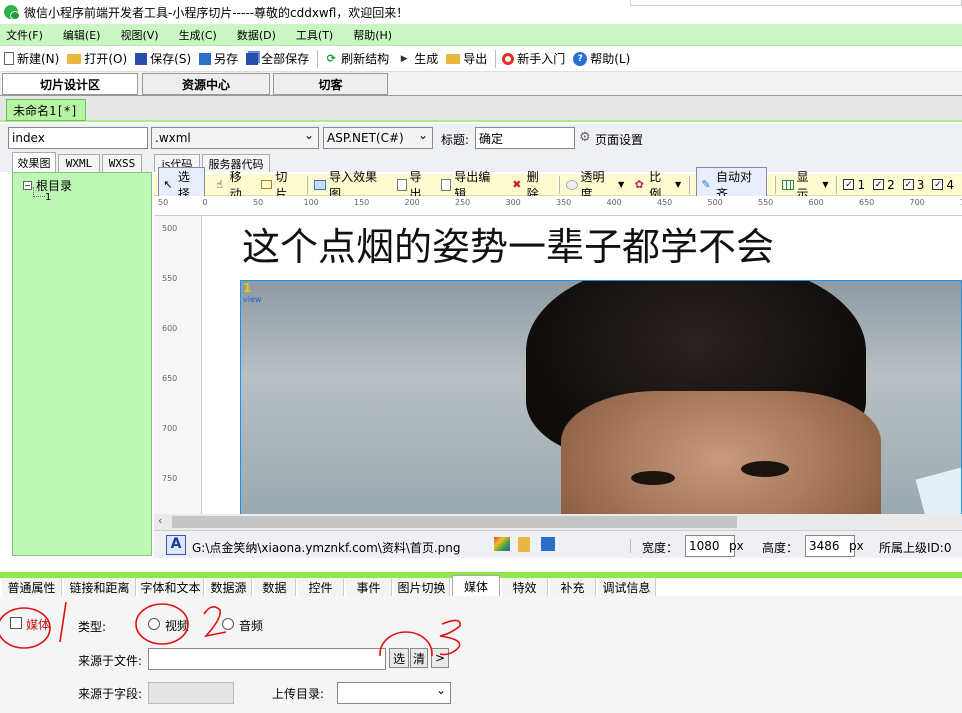 This screenshot has height=713, width=962. Describe the element at coordinates (122, 163) in the screenshot. I see `tab-wxss: WXSS` at that location.